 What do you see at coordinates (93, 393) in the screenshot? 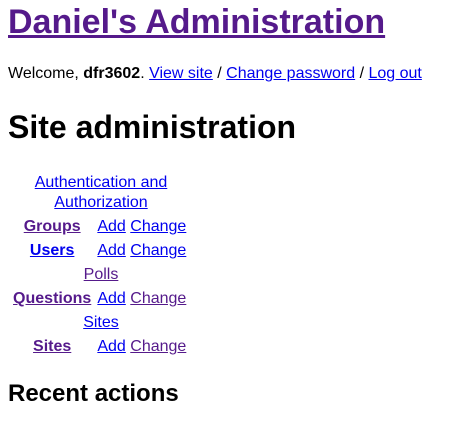
I see `recent-actions-title: Recent actions` at bounding box center [93, 393].